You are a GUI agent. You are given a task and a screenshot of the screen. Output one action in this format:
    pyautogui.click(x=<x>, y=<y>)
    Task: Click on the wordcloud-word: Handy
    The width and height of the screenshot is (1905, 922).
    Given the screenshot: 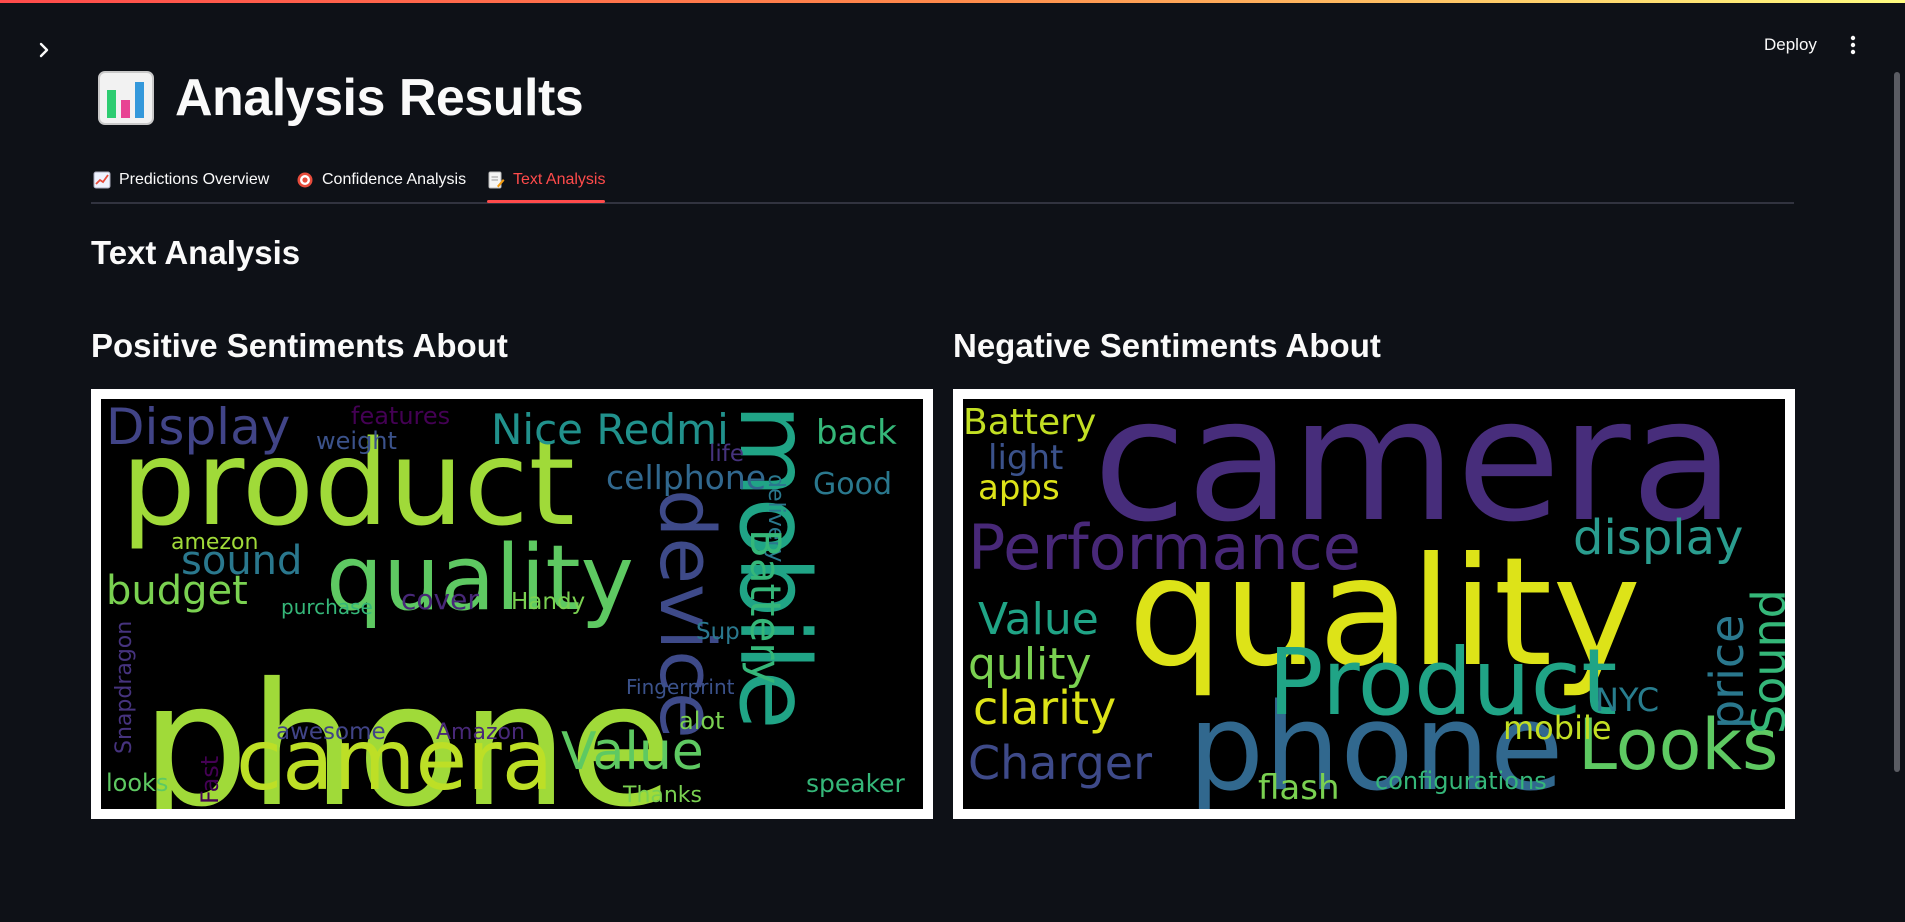 What is the action you would take?
    pyautogui.click(x=548, y=602)
    